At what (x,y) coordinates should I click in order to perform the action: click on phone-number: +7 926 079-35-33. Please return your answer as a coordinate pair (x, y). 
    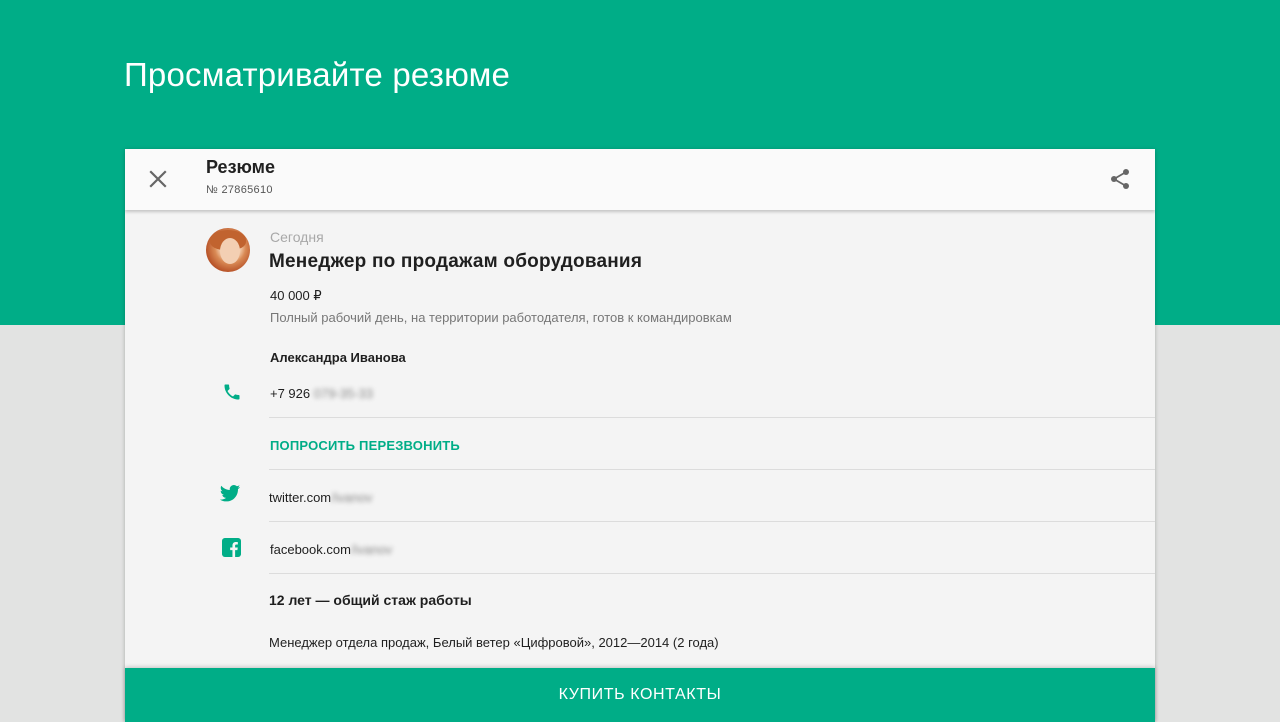
    Looking at the image, I should click on (321, 393).